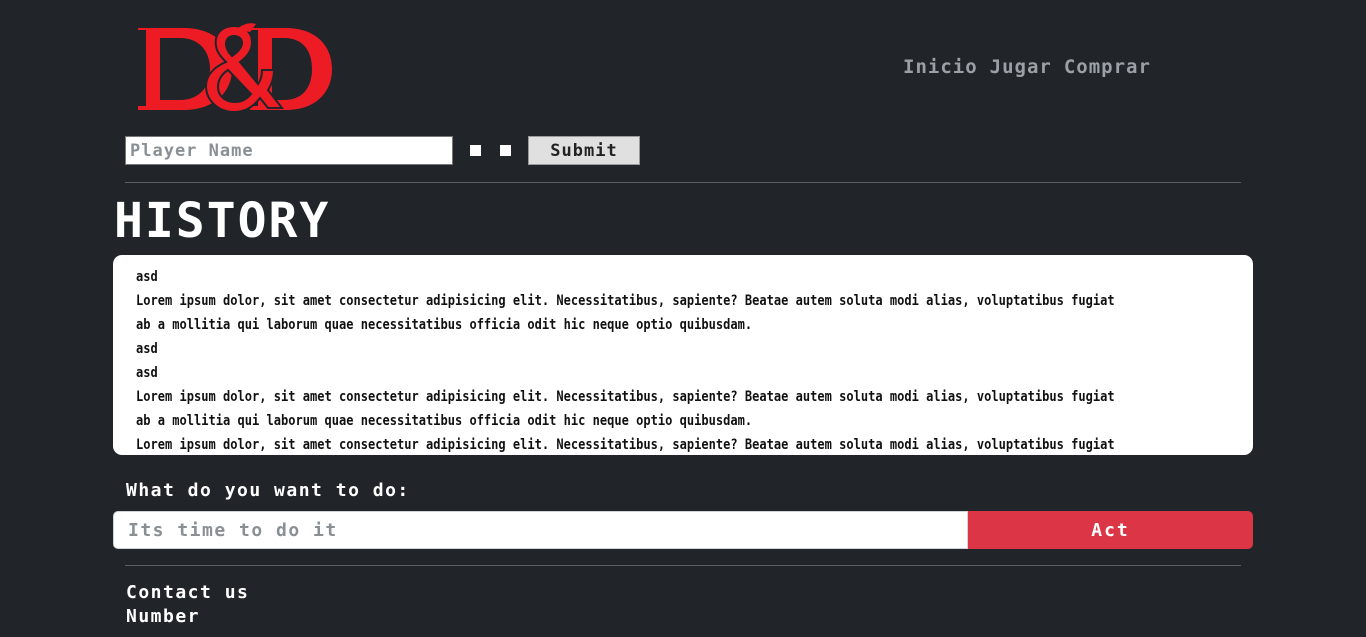 This screenshot has width=1366, height=637. Describe the element at coordinates (187, 605) in the screenshot. I see `footer: Contact us Number` at that location.